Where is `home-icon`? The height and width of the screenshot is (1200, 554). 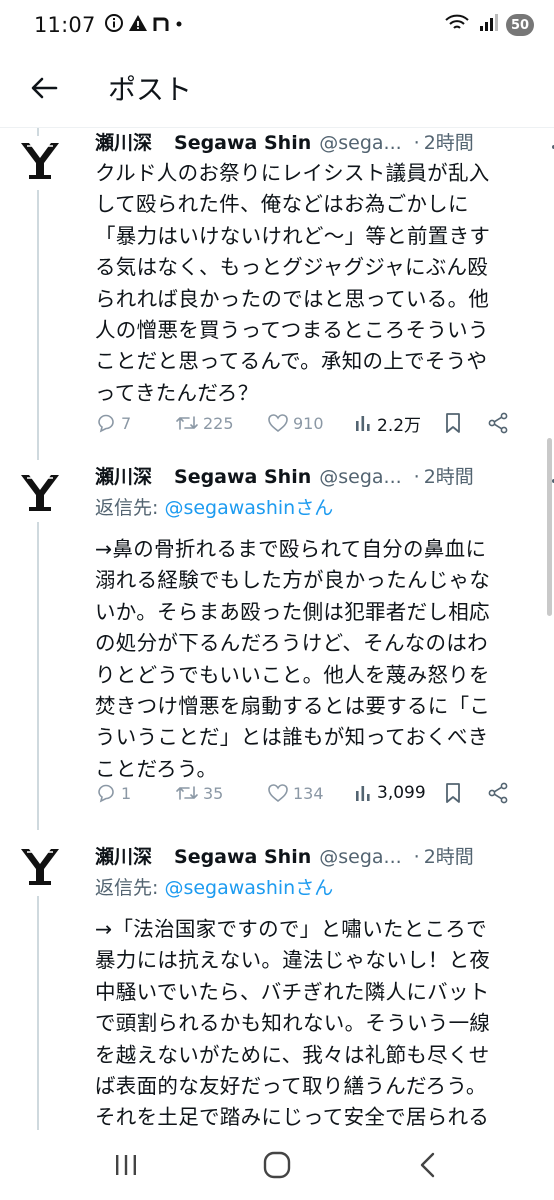
home-icon is located at coordinates (277, 1165).